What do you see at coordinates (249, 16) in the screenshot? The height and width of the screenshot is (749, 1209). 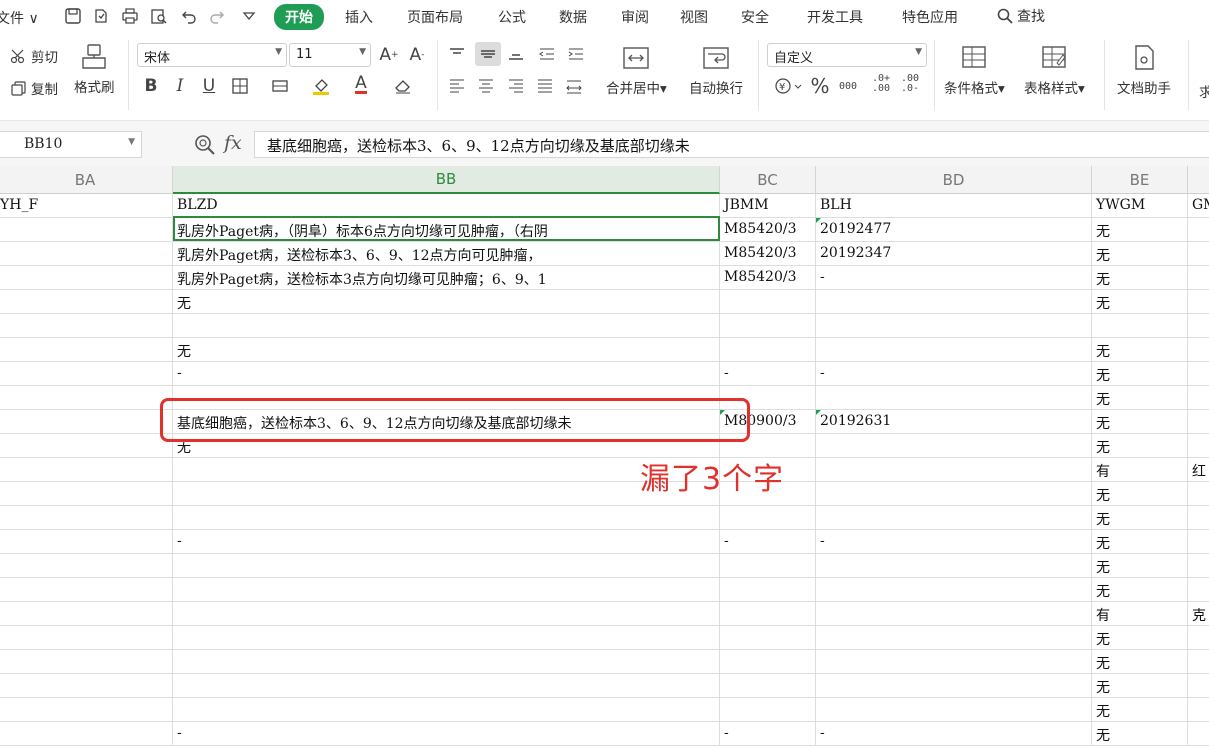 I see `customize-toolbar-icon` at bounding box center [249, 16].